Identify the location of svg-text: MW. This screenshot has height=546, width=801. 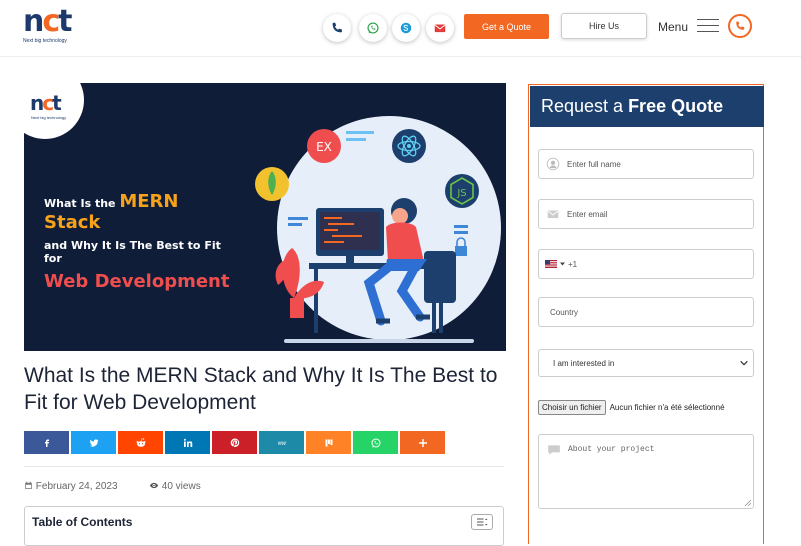
(281, 444).